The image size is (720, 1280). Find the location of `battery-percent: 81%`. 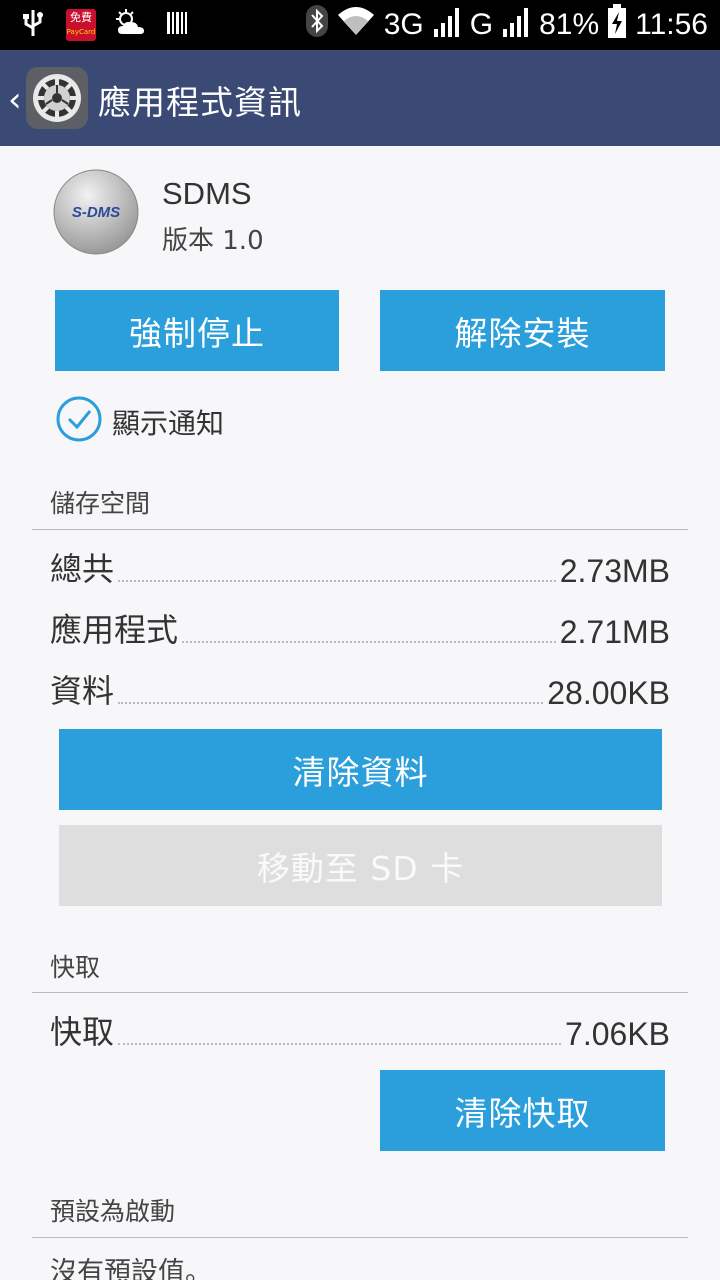

battery-percent: 81% is located at coordinates (569, 24).